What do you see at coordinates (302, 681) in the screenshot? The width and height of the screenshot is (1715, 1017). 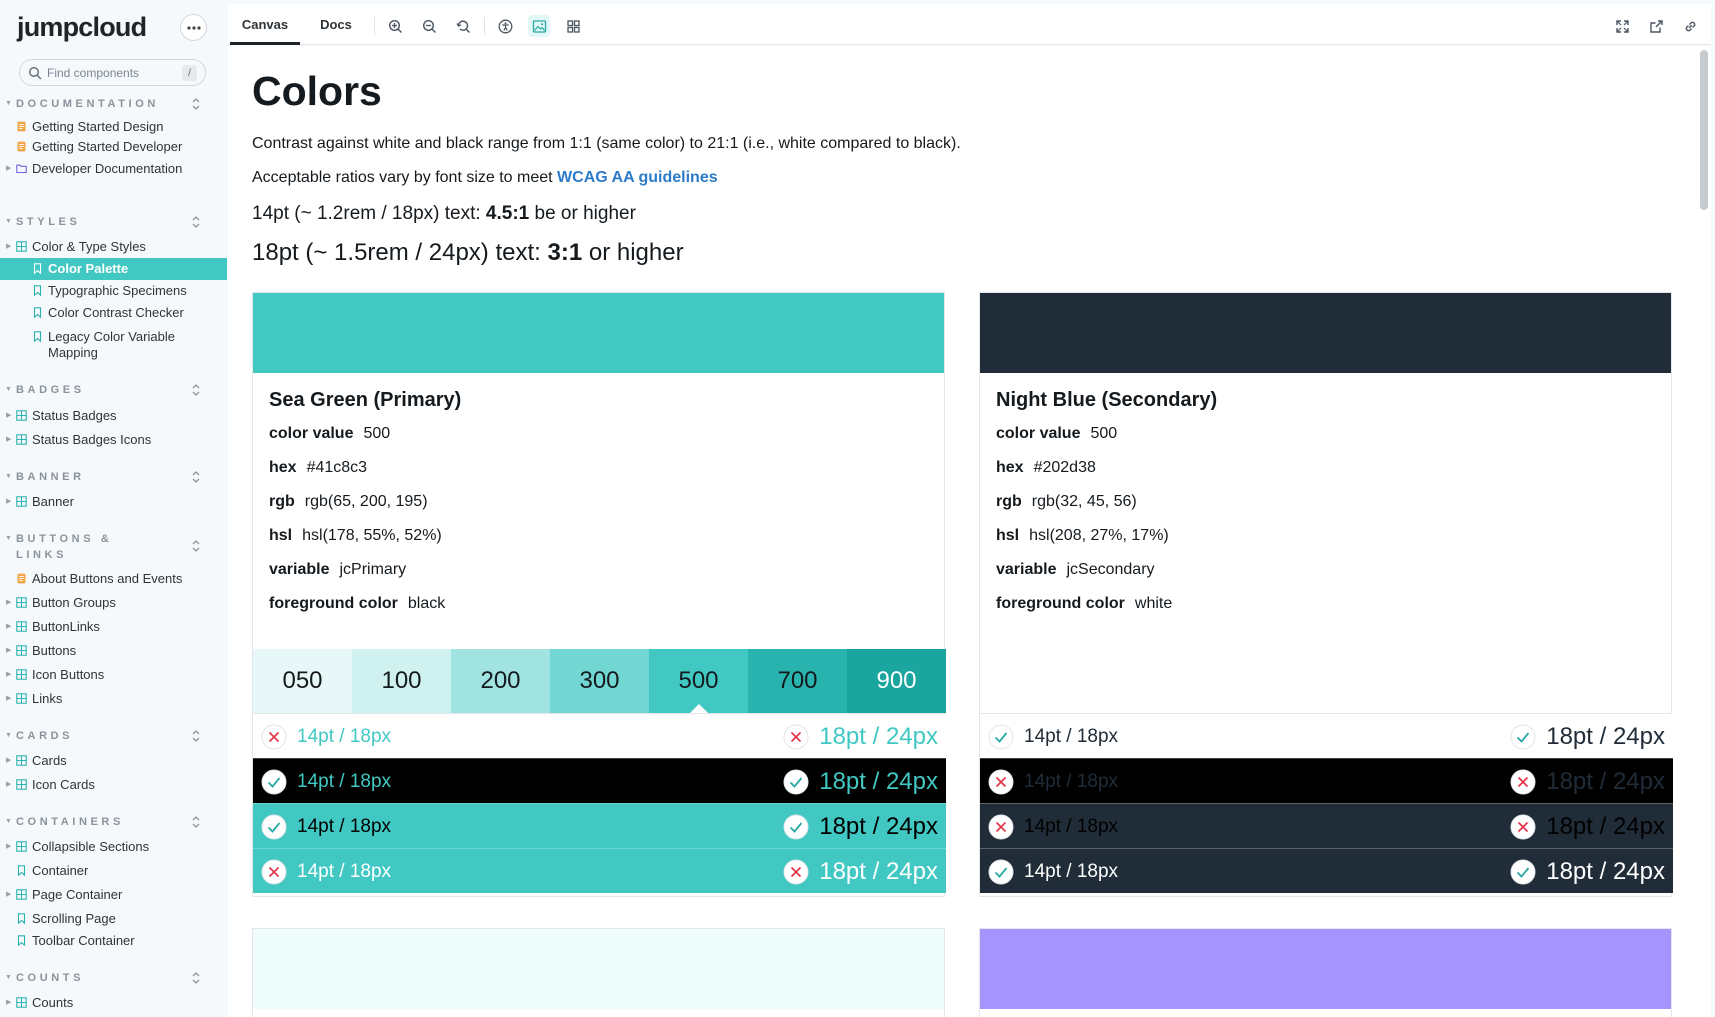 I see `shade-050: 050` at bounding box center [302, 681].